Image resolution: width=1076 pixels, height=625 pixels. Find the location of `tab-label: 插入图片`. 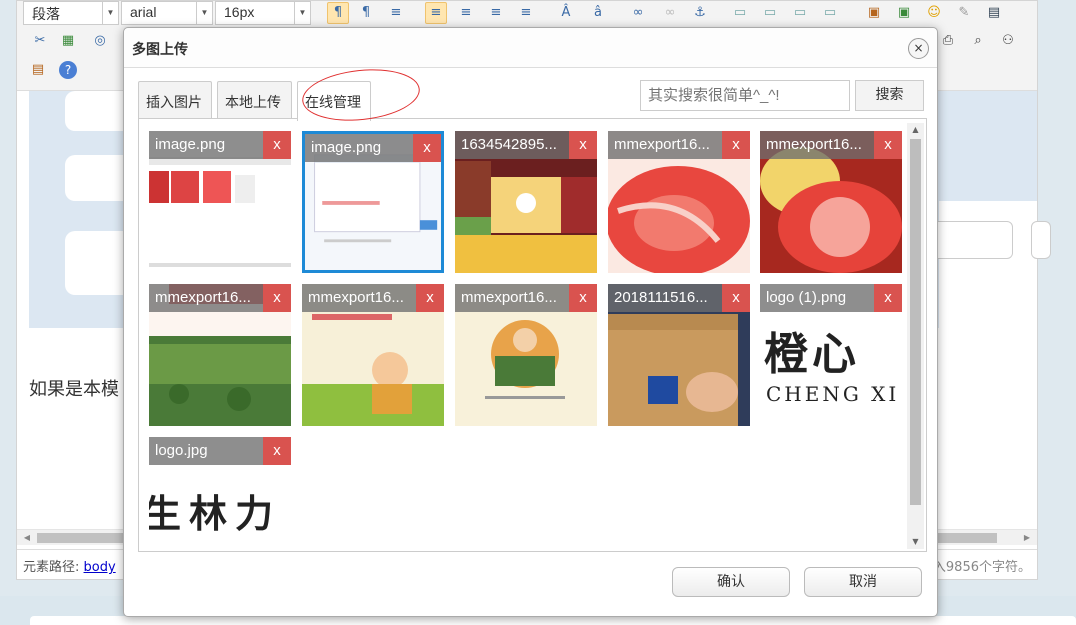

tab-label: 插入图片 is located at coordinates (174, 103).